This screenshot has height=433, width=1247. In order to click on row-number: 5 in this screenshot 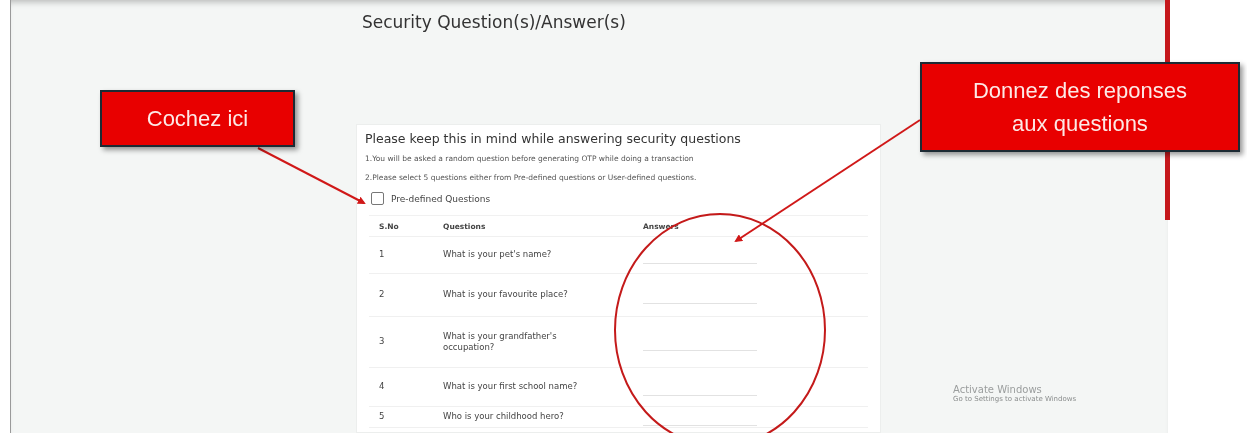, I will do `click(382, 417)`.